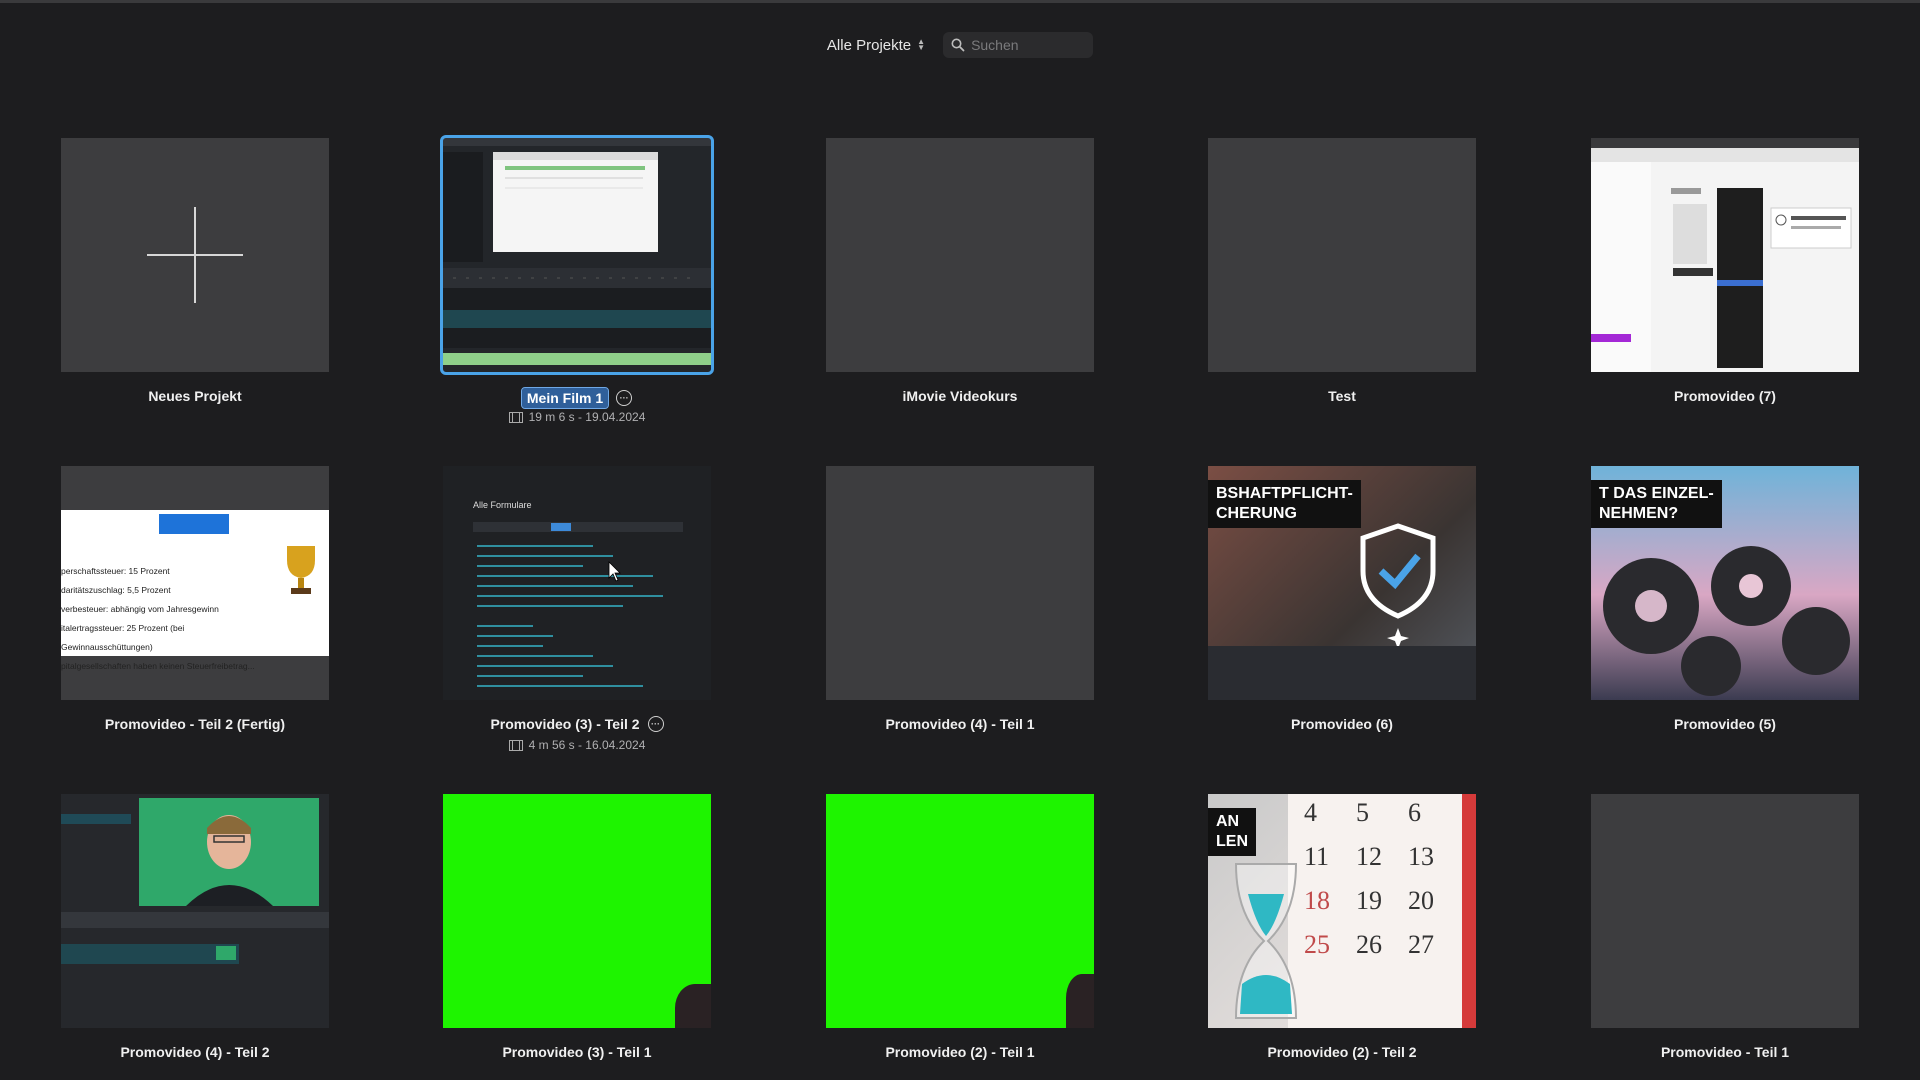 This screenshot has height=1080, width=1920. I want to click on project-meta: 4 m 56 s - 16.04.2024, so click(587, 745).